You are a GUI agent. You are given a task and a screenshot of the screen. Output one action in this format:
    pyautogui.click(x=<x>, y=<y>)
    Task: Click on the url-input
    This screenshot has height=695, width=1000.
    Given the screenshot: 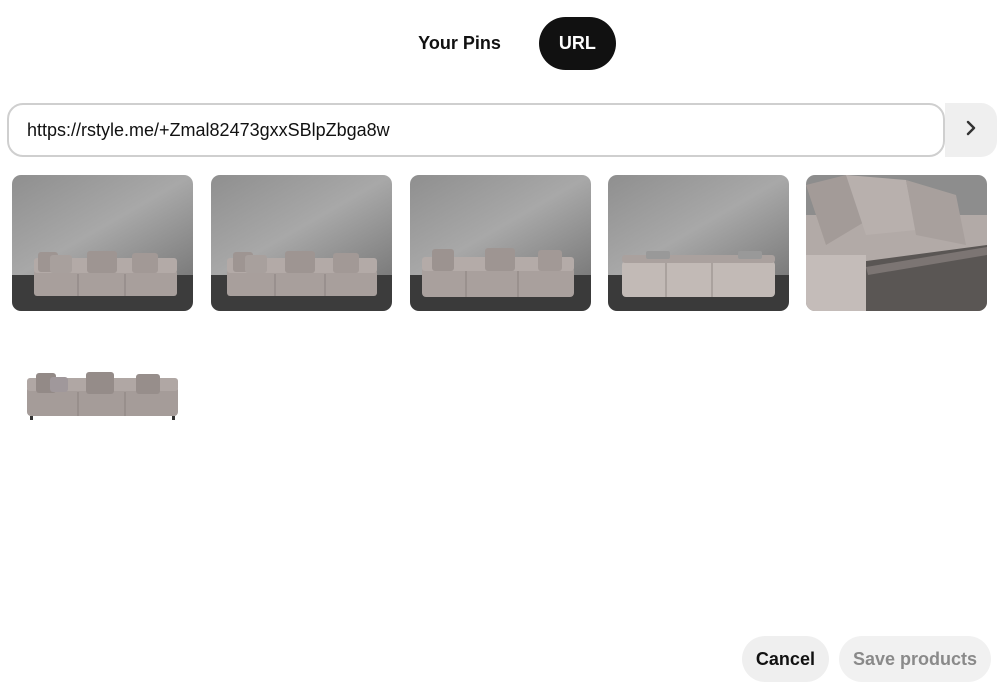 What is the action you would take?
    pyautogui.click(x=476, y=130)
    